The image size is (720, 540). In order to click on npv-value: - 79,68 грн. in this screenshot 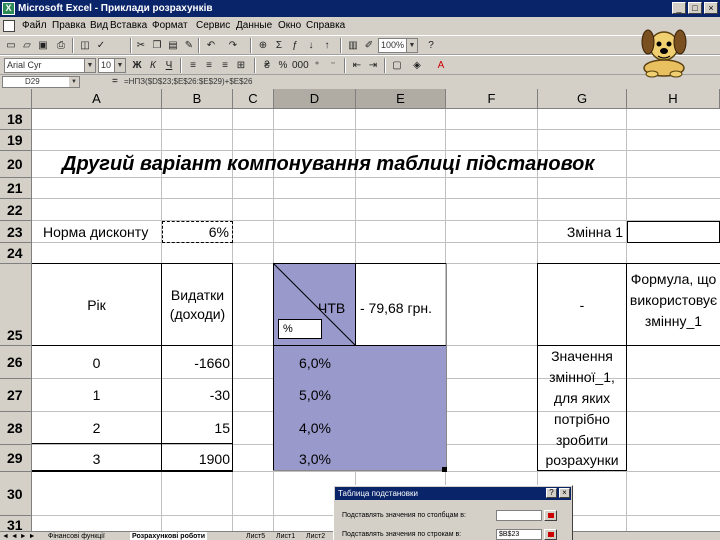, I will do `click(396, 308)`.